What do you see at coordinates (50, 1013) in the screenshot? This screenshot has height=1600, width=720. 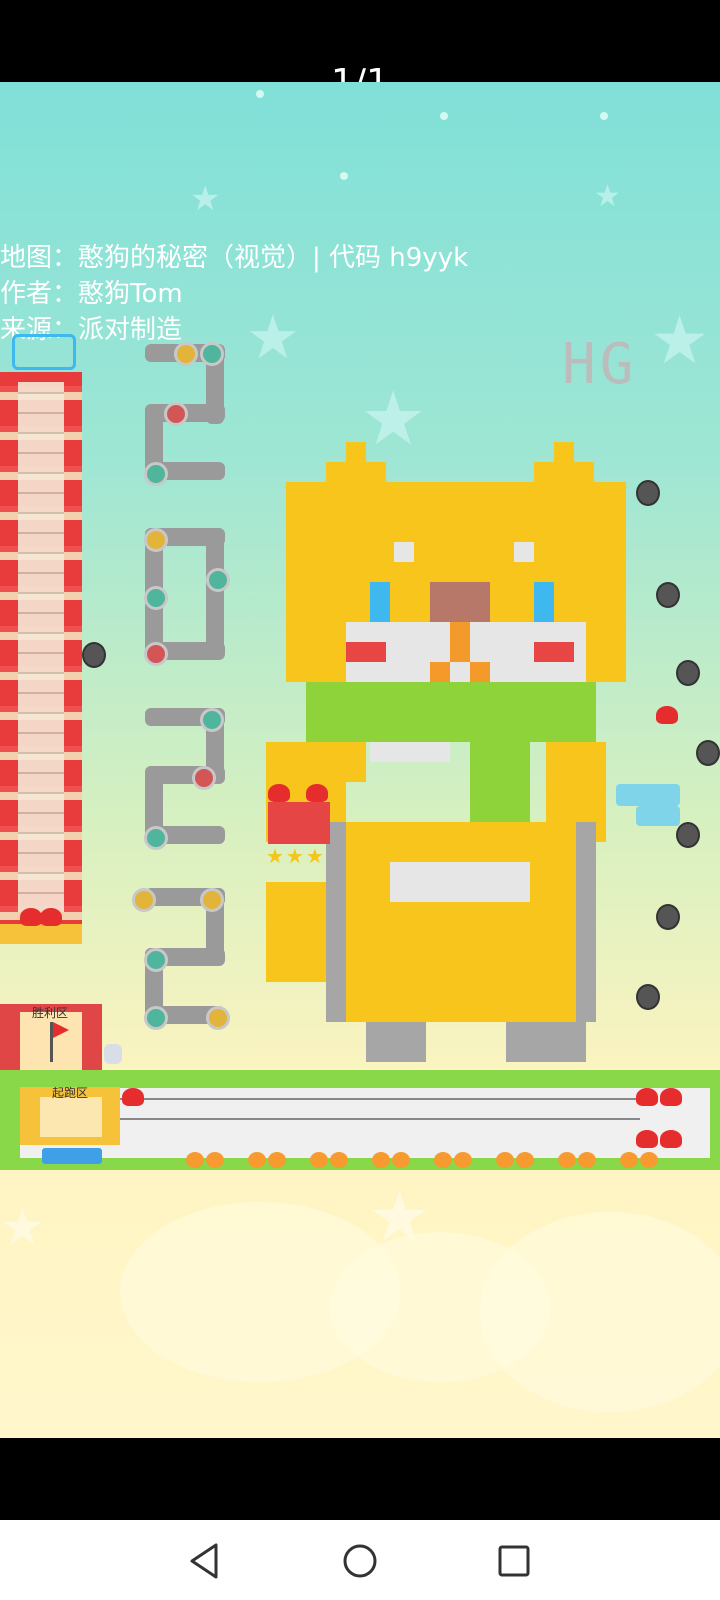 I see `win-zone-label: 胜利区` at bounding box center [50, 1013].